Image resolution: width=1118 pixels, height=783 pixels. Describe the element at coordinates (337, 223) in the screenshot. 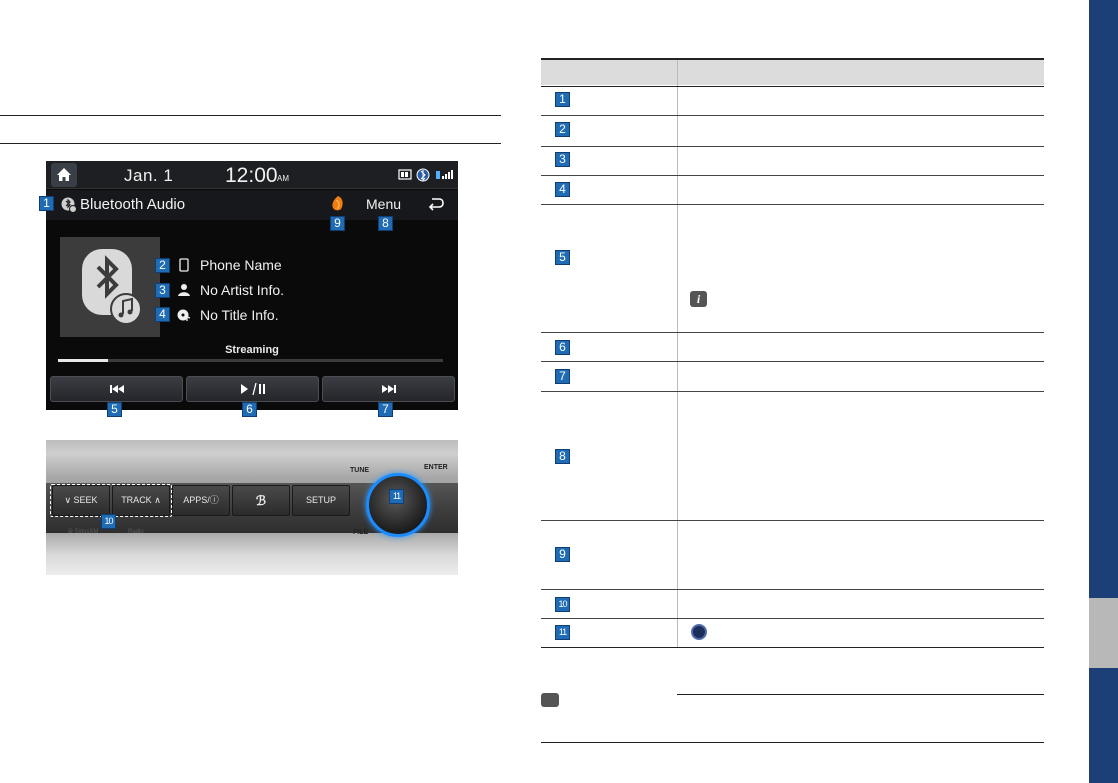

I see `callout-9: 9` at that location.